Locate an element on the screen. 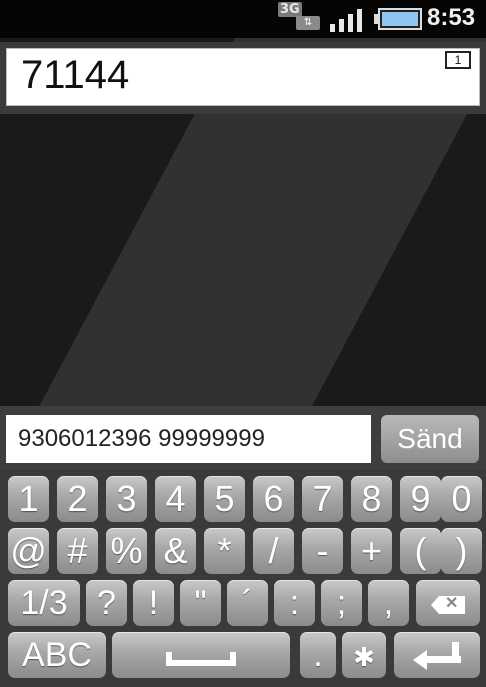 The height and width of the screenshot is (687, 486). space-key is located at coordinates (201, 655).